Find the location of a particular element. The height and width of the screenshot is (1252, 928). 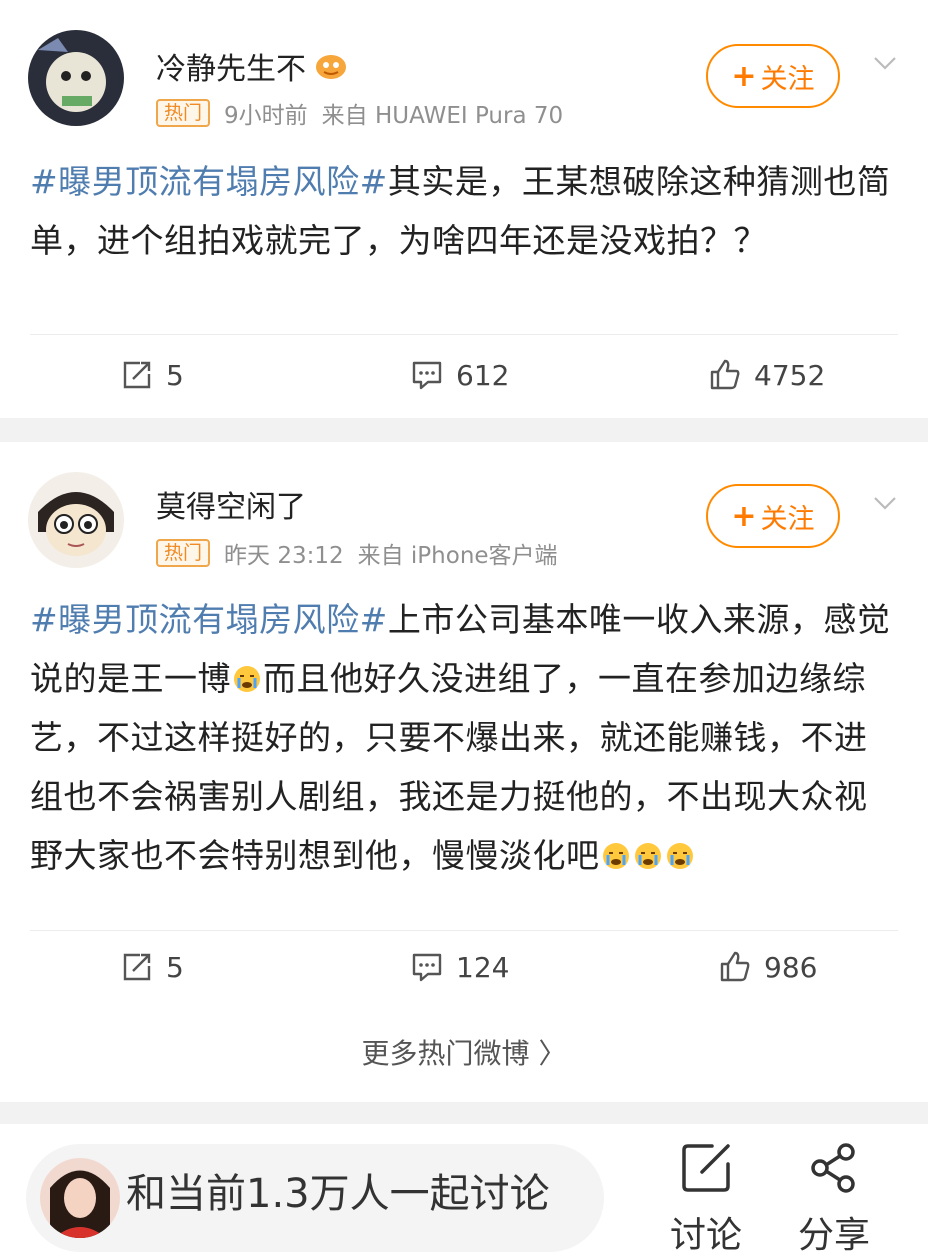

post-meta: 热门 昨天 23:12 来自 iPhone客户端 is located at coordinates (357, 553).